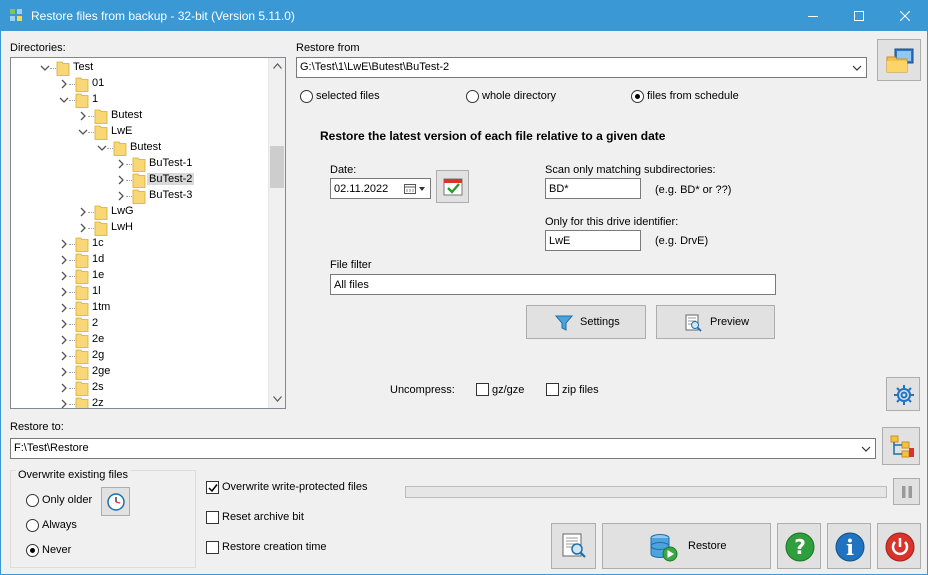 The height and width of the screenshot is (575, 928). What do you see at coordinates (508, 390) in the screenshot?
I see `gz-label: gz/gze` at bounding box center [508, 390].